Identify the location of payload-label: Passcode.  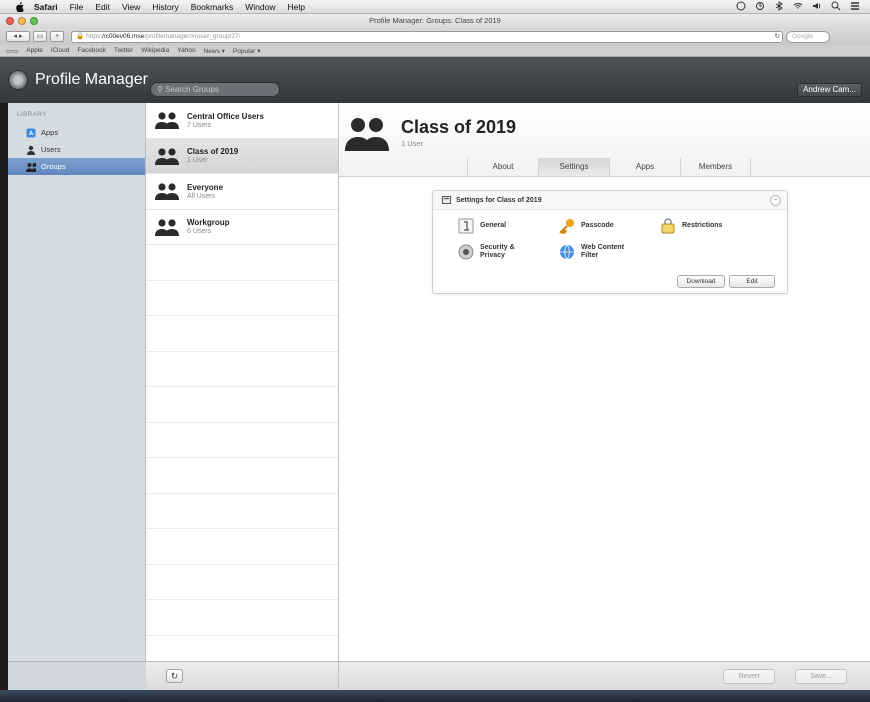
(597, 225).